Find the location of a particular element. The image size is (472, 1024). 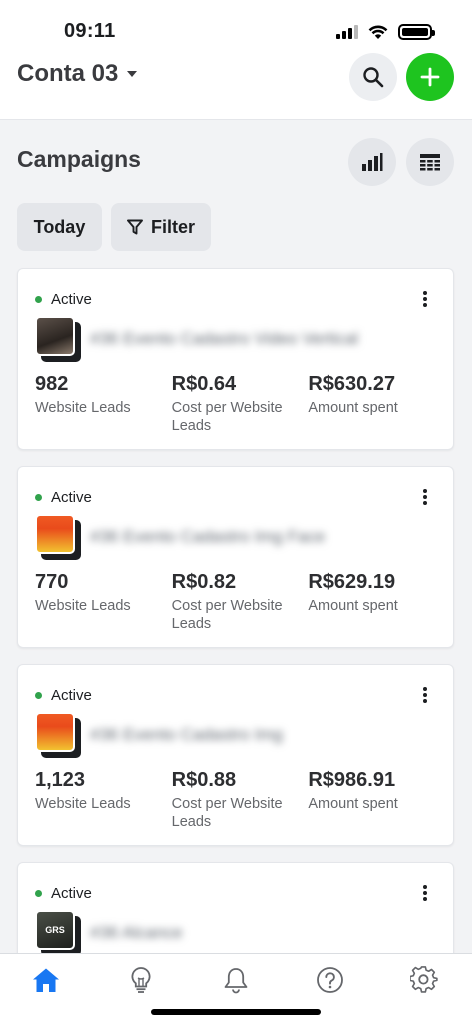

lightbulb-icon is located at coordinates (141, 980).